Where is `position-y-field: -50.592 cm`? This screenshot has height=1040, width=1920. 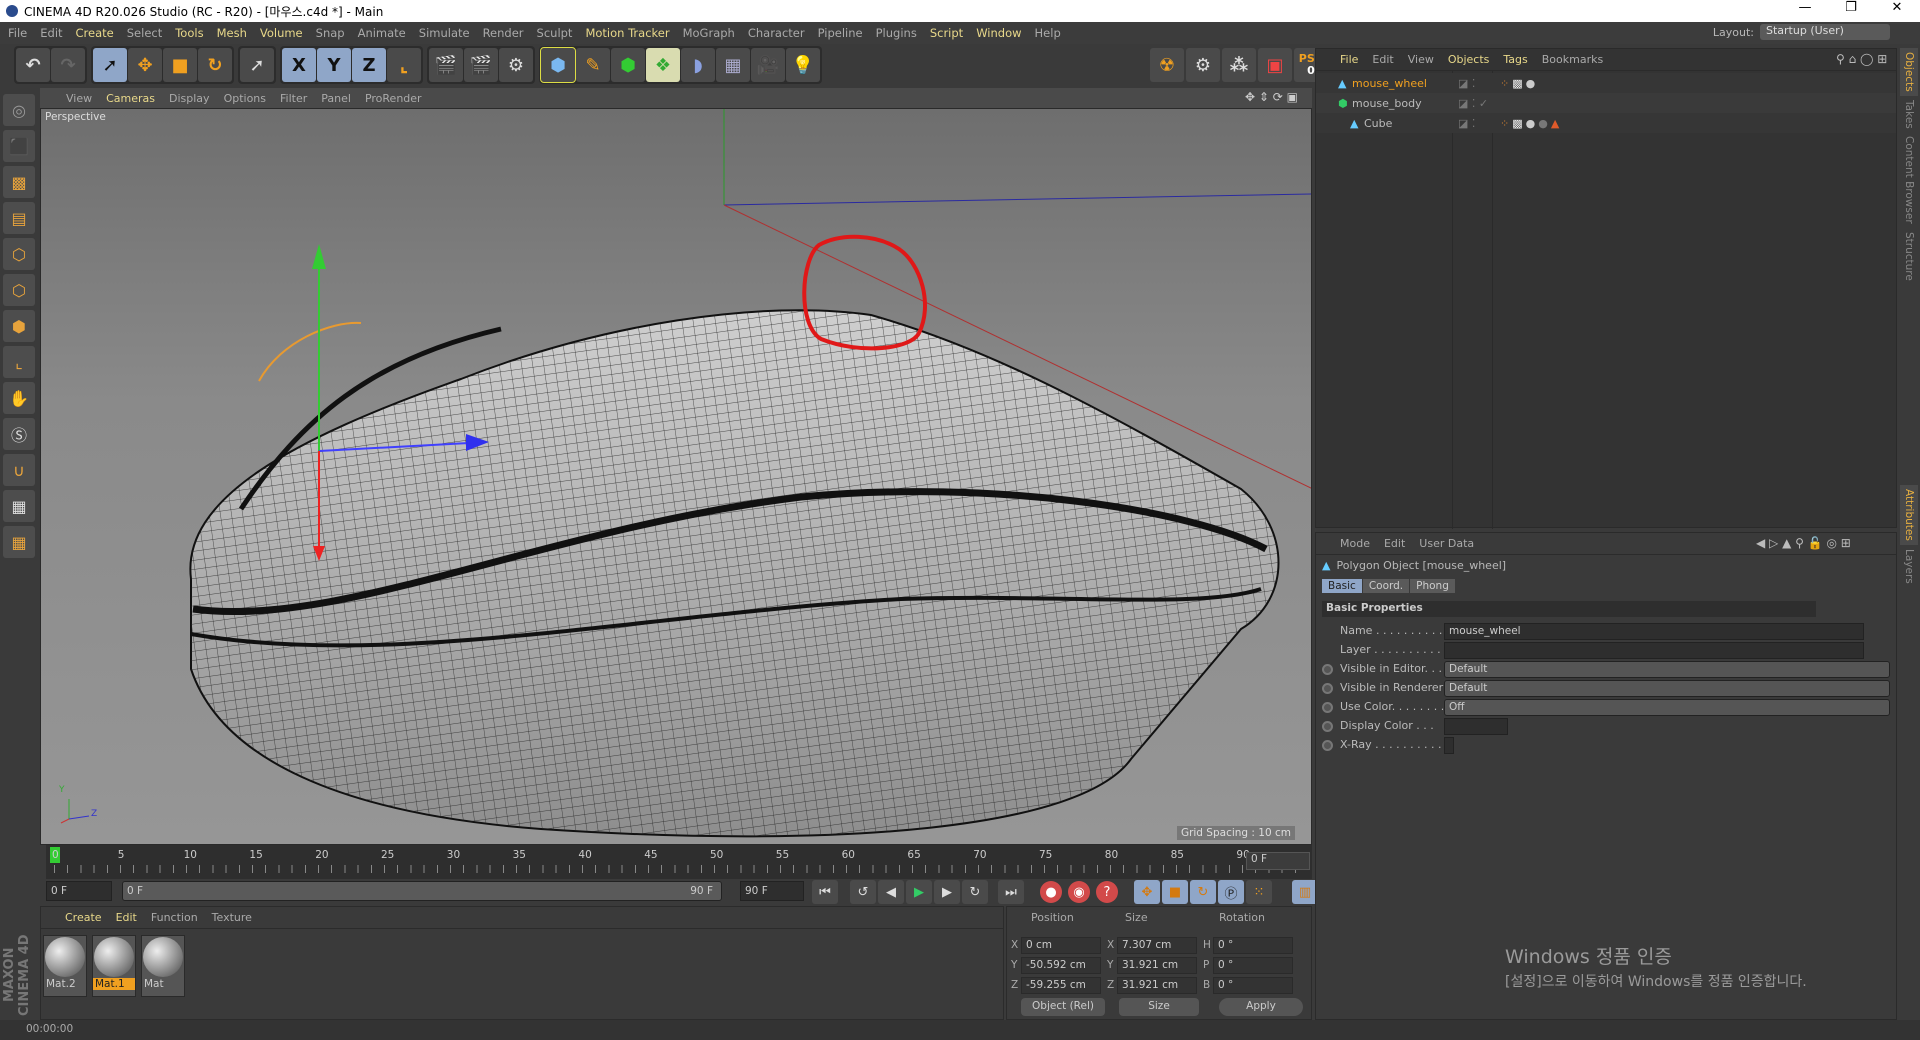
position-y-field: -50.592 cm is located at coordinates (1061, 965).